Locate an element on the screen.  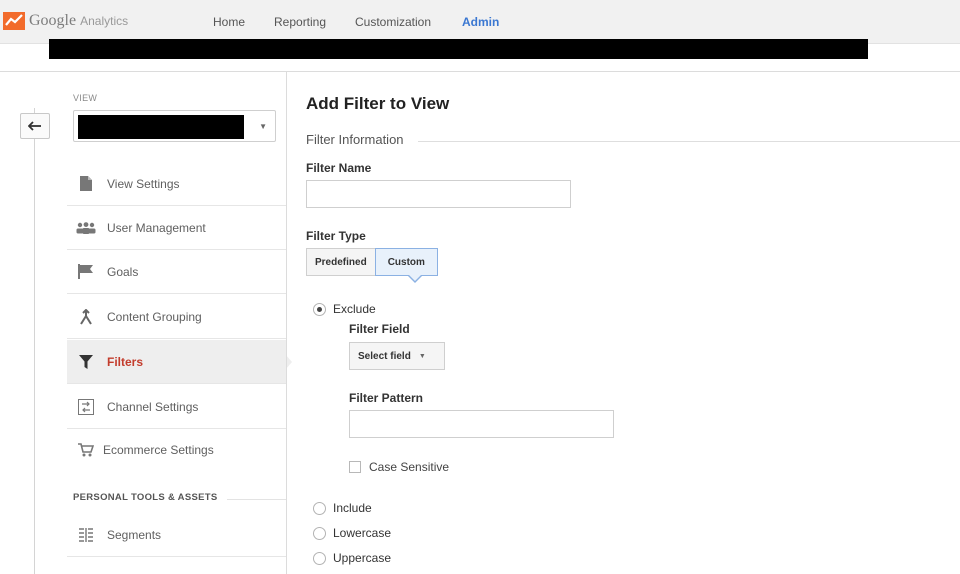
brand-product: Analytics is located at coordinates (104, 21).